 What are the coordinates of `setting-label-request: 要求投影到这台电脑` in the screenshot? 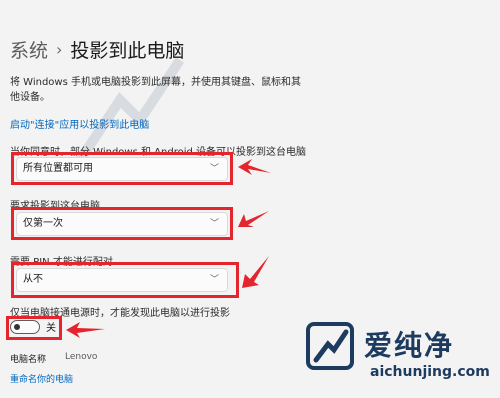 It's located at (55, 206).